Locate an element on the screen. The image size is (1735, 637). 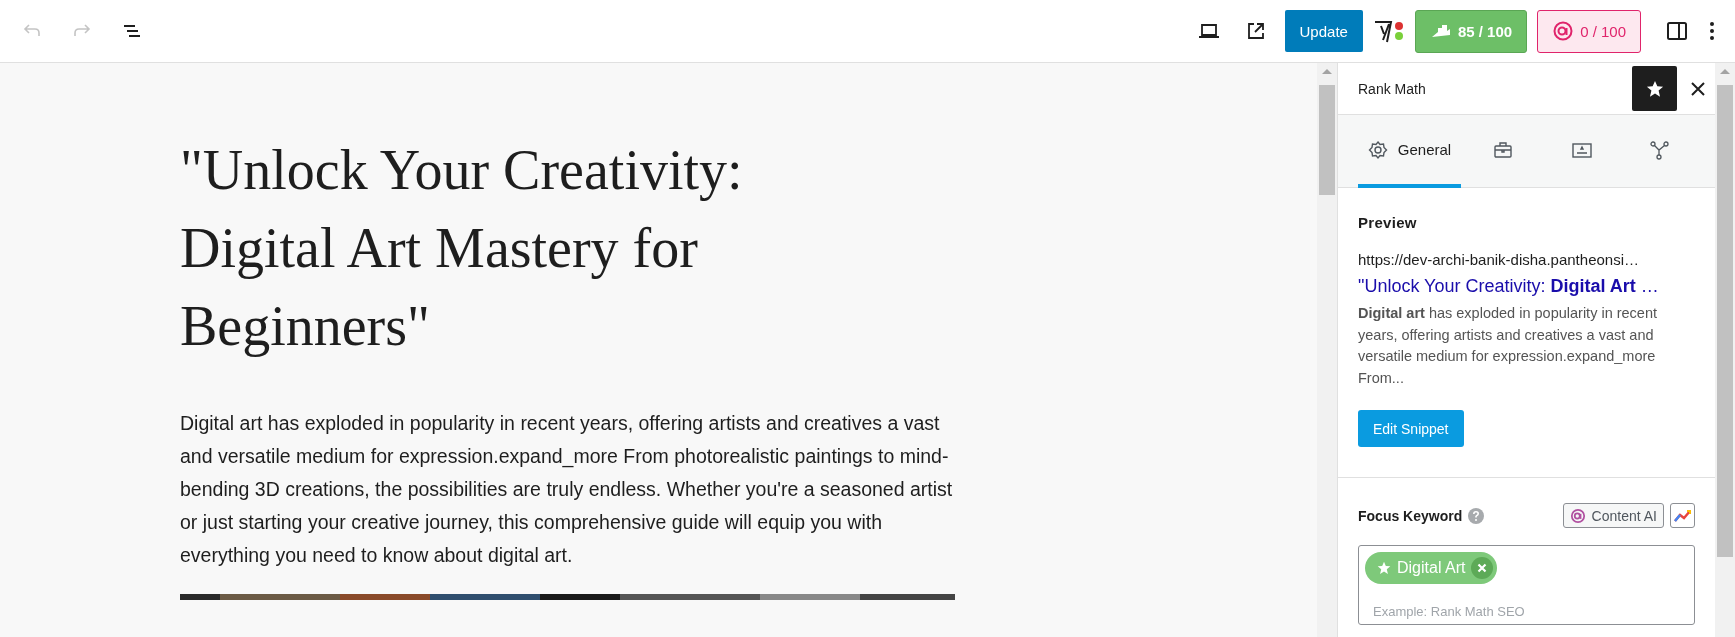
more-options-icon is located at coordinates (1712, 31).